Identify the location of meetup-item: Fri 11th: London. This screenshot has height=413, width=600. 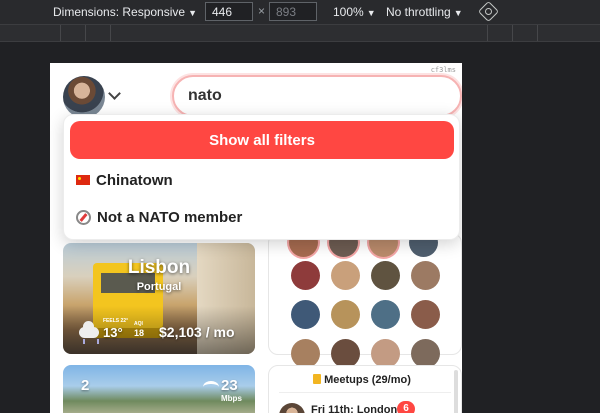
(354, 408).